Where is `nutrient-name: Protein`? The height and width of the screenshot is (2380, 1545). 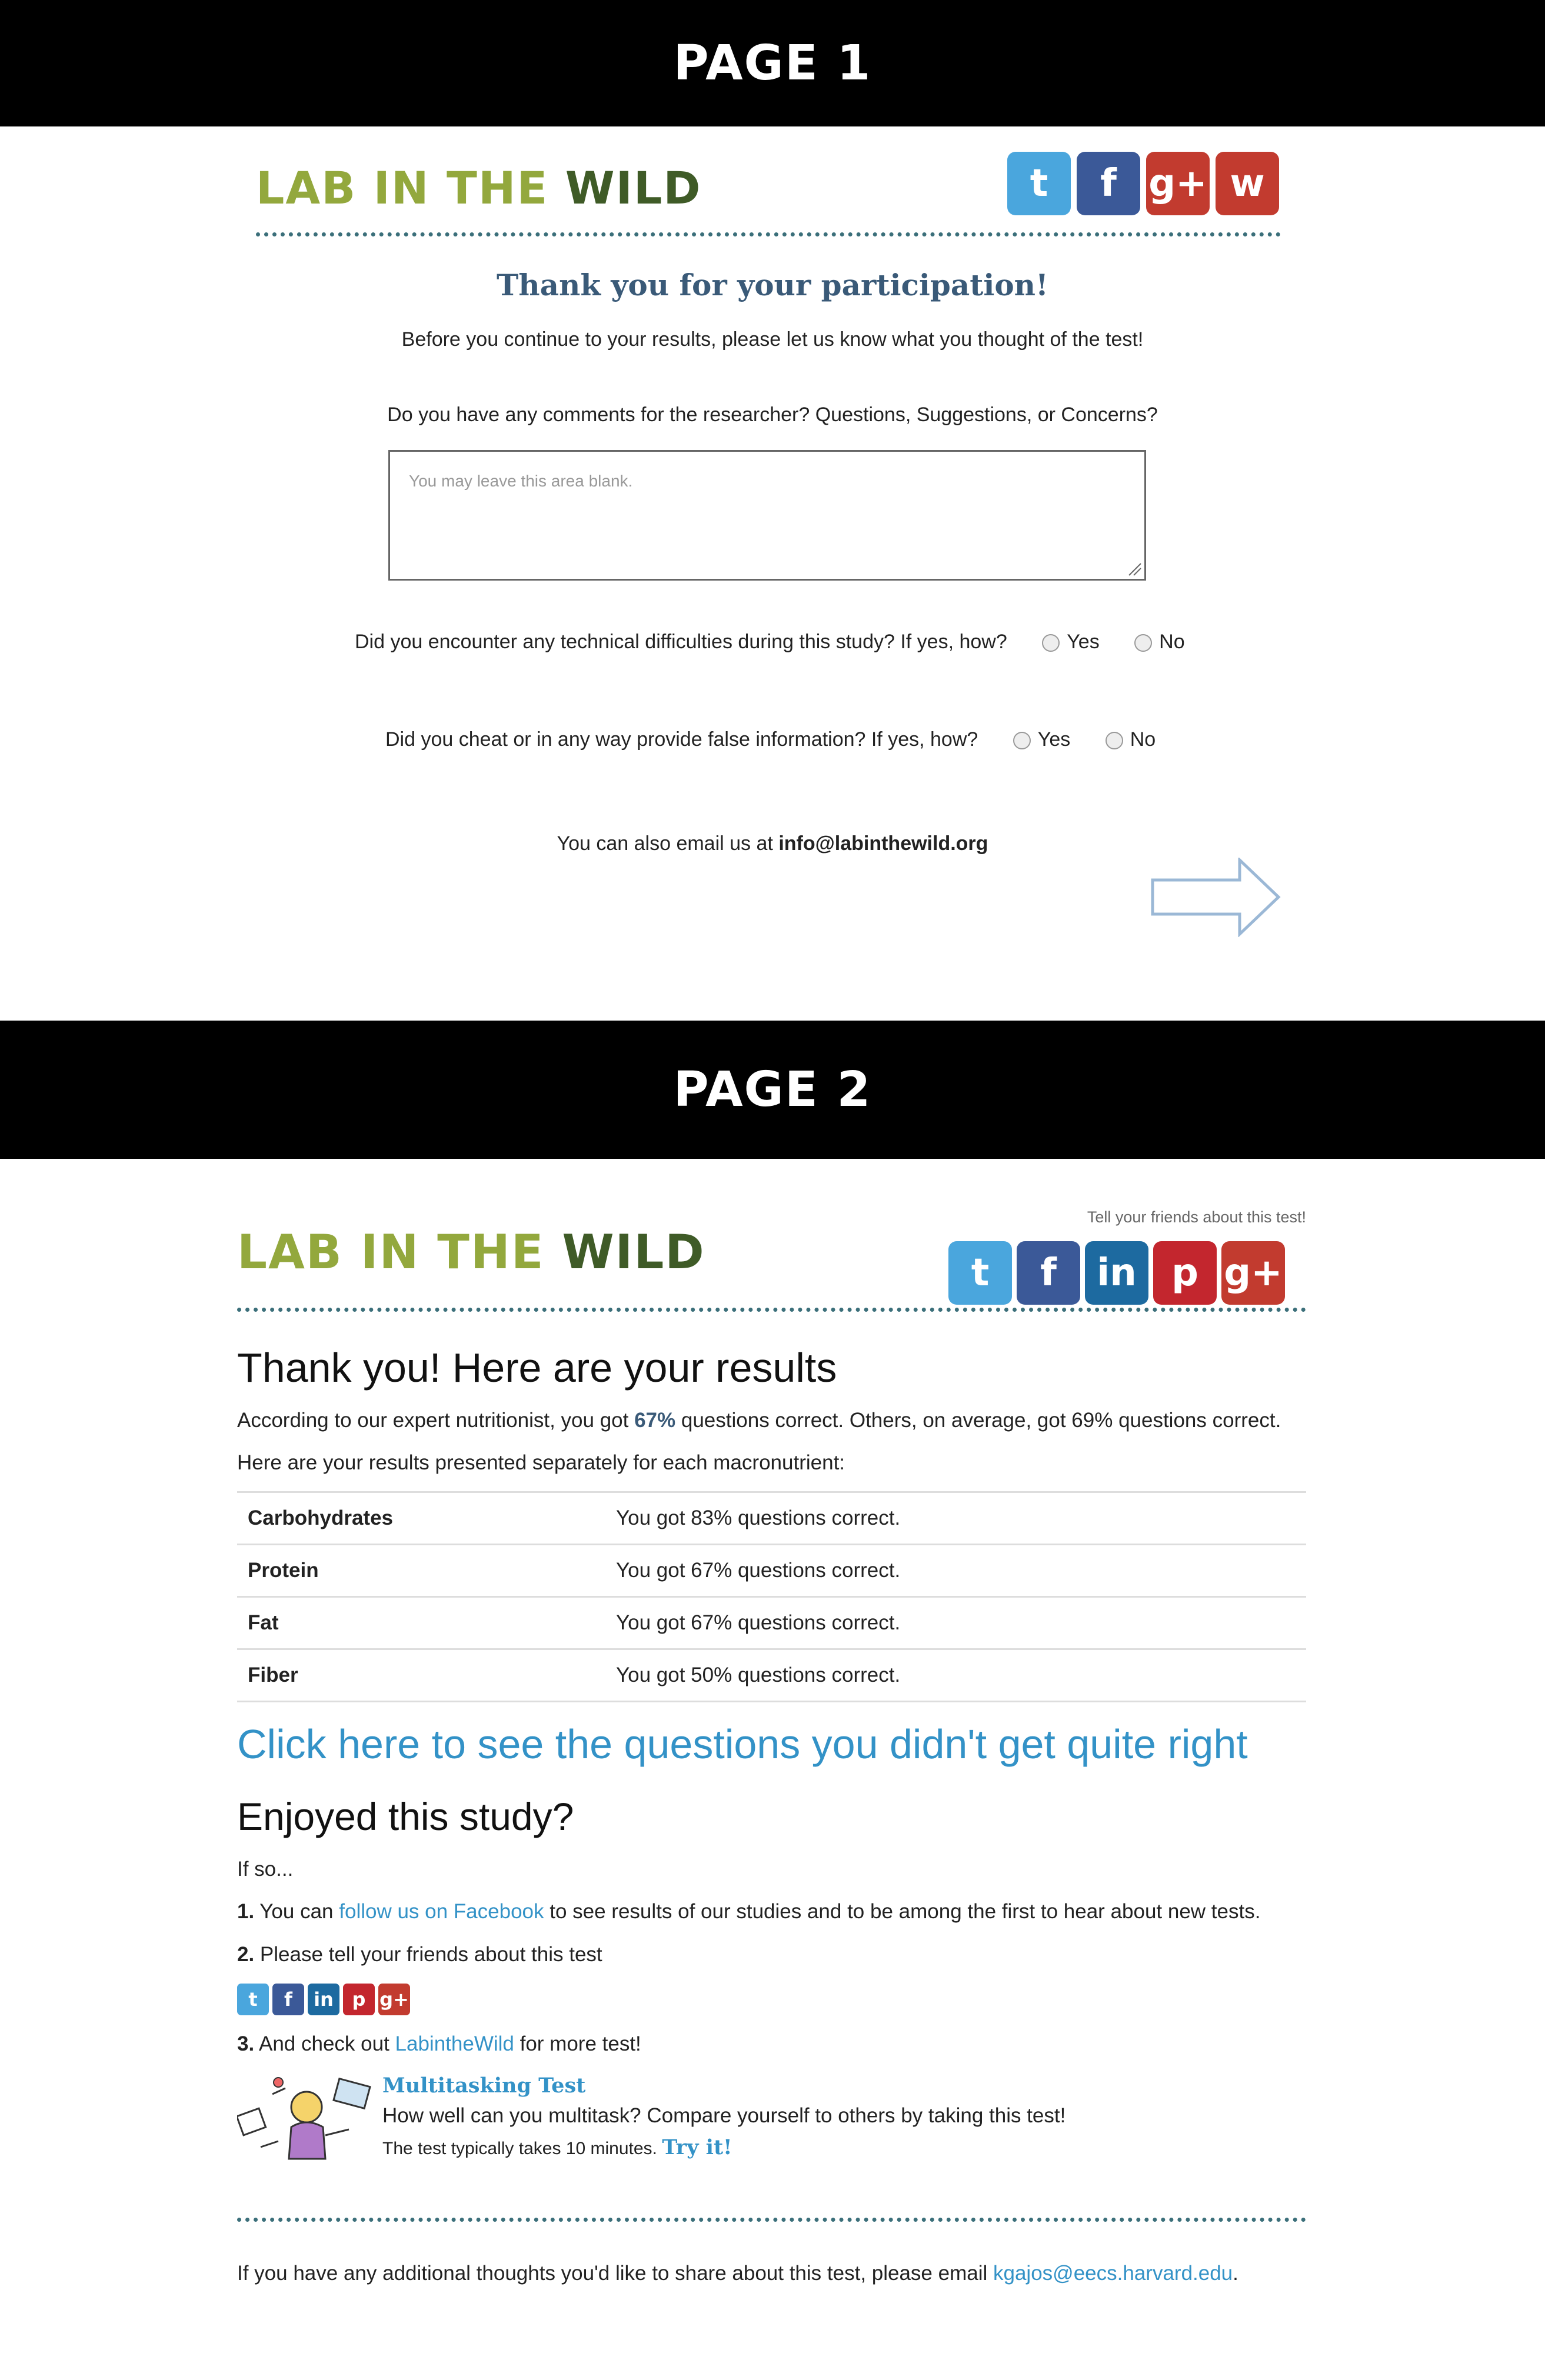 nutrient-name: Protein is located at coordinates (421, 1570).